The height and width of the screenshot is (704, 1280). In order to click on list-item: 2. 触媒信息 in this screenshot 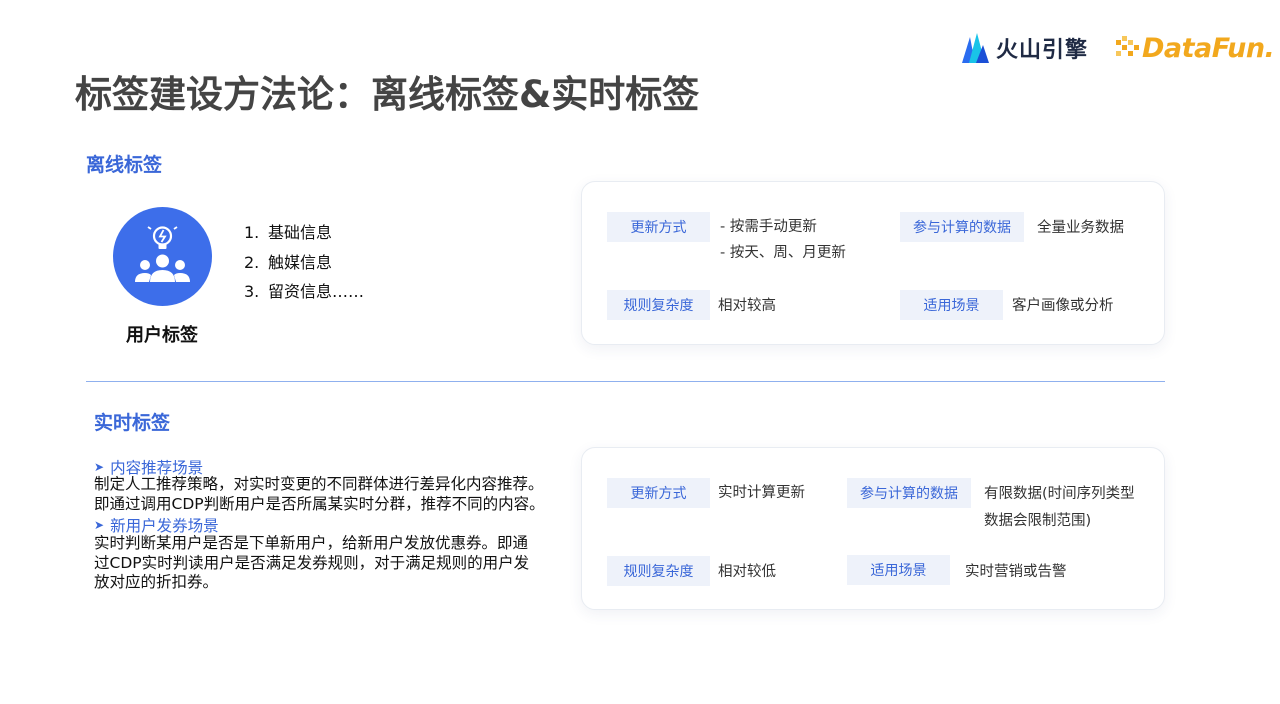, I will do `click(288, 262)`.